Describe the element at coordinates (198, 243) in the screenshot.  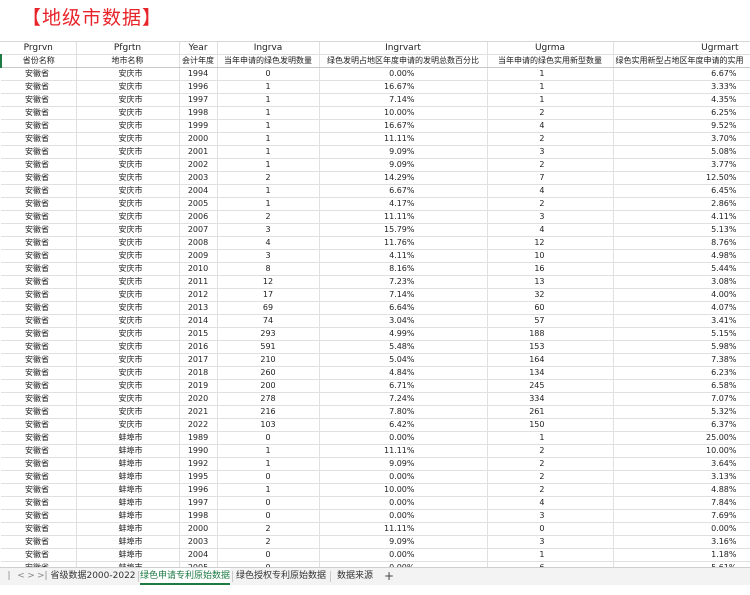
I see `year-cell: 2008` at that location.